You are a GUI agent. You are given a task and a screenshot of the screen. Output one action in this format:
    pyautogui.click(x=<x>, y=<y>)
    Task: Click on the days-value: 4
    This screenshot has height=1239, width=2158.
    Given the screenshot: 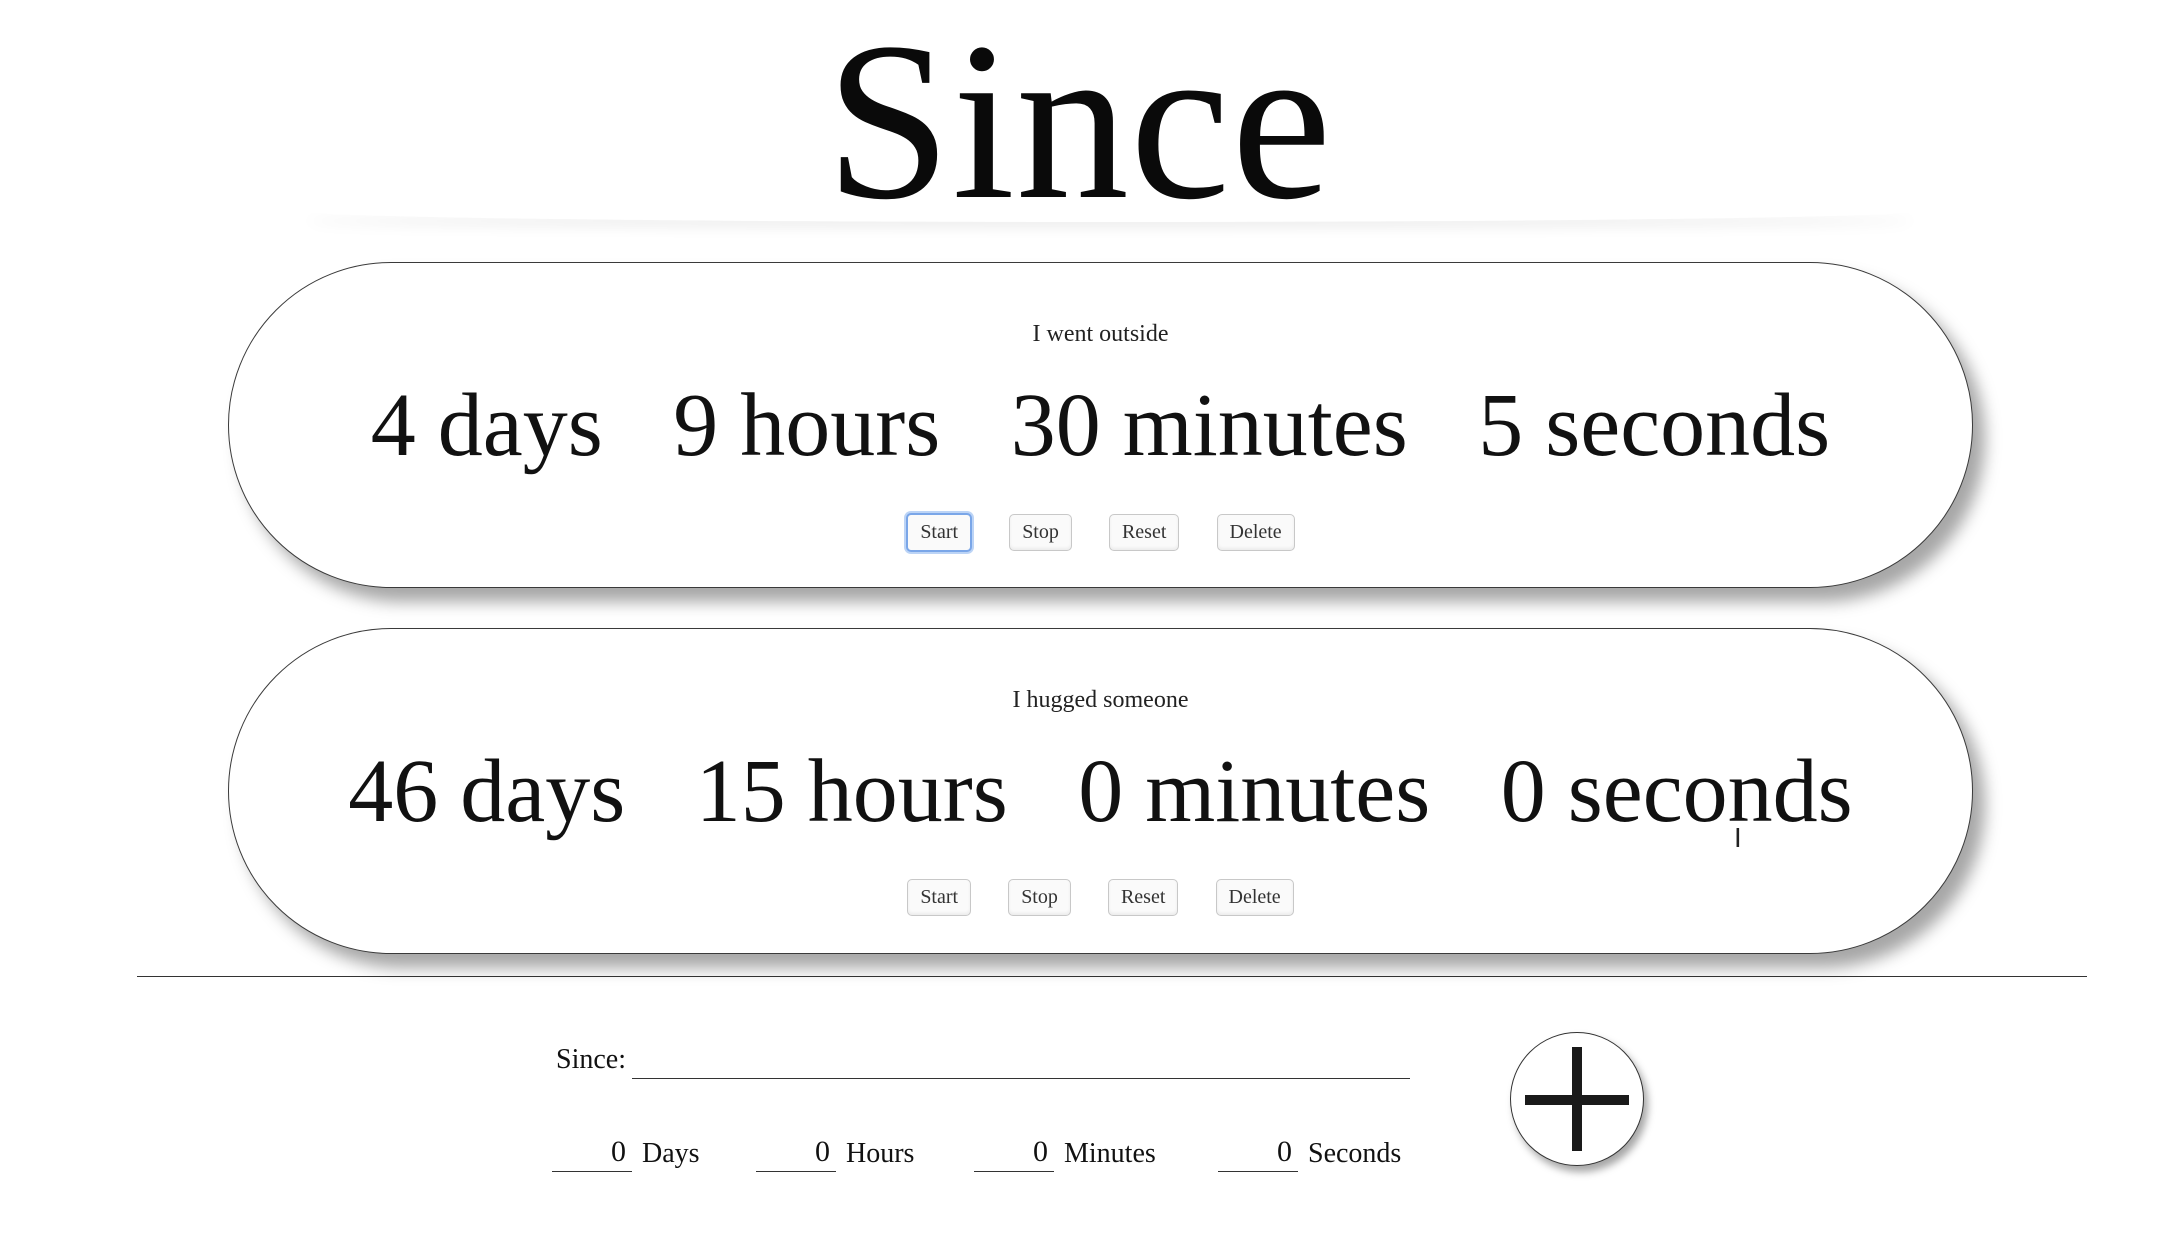 What is the action you would take?
    pyautogui.click(x=393, y=425)
    